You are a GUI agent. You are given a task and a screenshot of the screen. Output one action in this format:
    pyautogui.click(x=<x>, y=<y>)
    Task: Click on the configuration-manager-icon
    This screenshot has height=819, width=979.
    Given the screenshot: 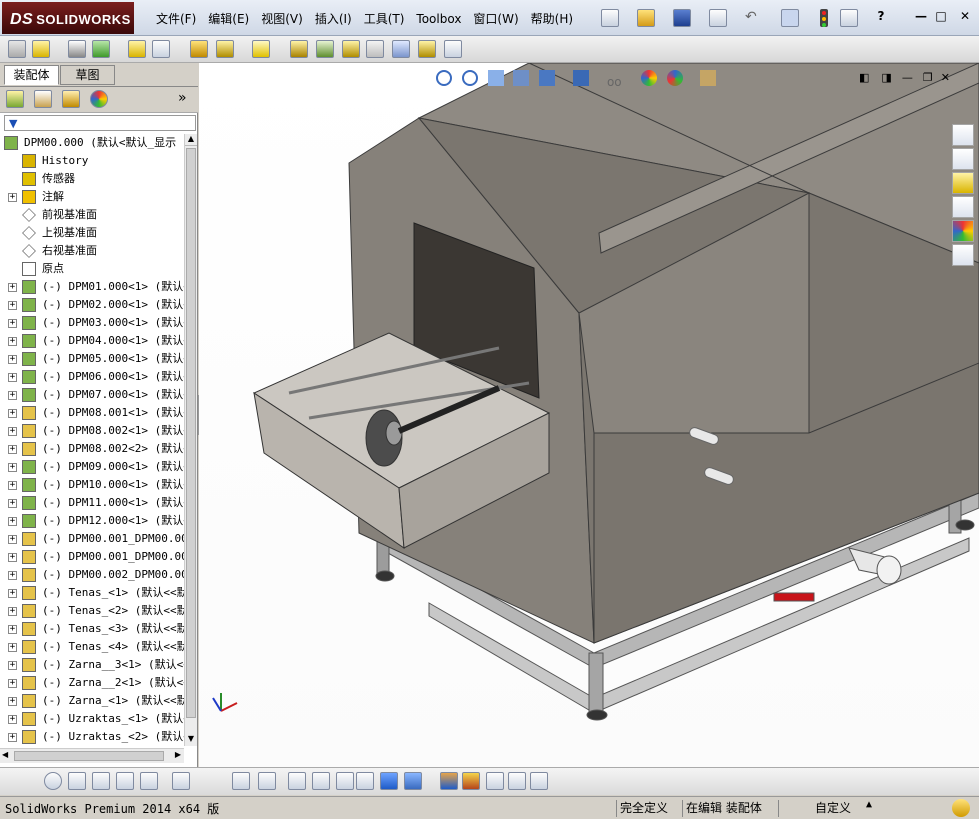 What is the action you would take?
    pyautogui.click(x=71, y=99)
    